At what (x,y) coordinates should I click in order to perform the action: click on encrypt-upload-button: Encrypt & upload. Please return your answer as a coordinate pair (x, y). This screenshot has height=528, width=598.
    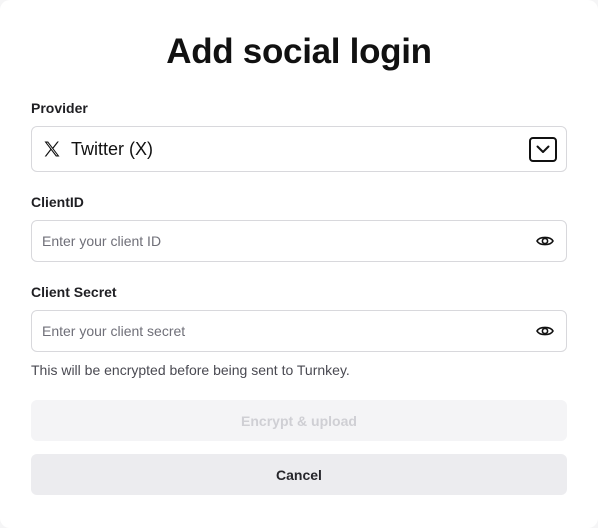
    Looking at the image, I should click on (299, 420).